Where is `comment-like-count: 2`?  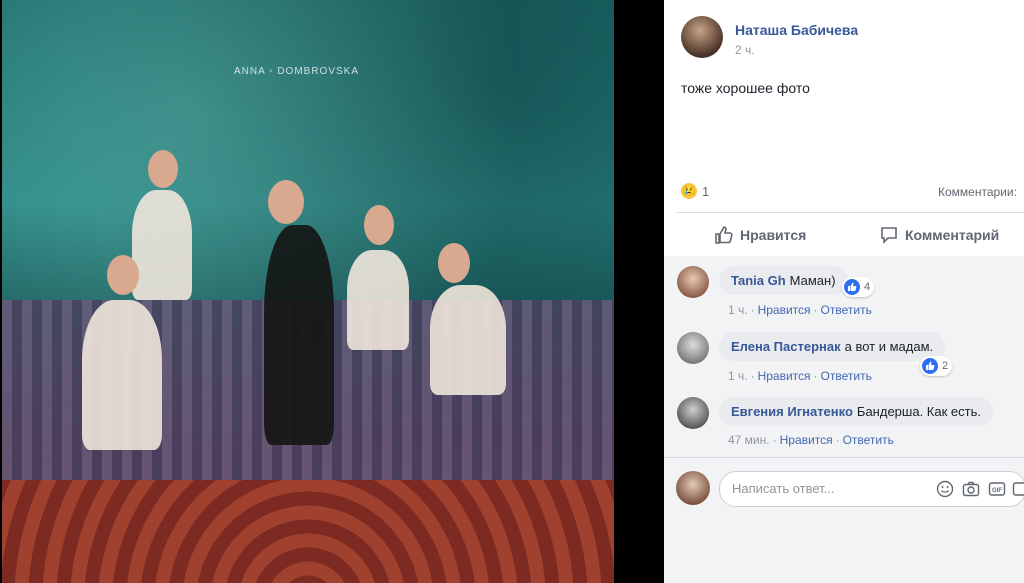 comment-like-count: 2 is located at coordinates (936, 366).